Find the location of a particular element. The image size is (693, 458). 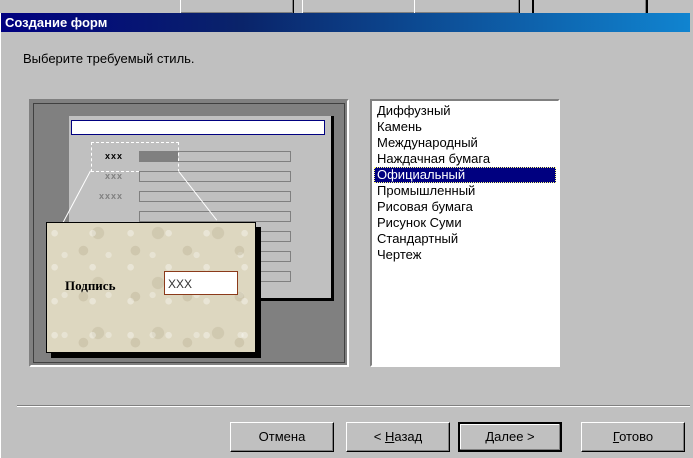

back-prefix: < is located at coordinates (379, 436).